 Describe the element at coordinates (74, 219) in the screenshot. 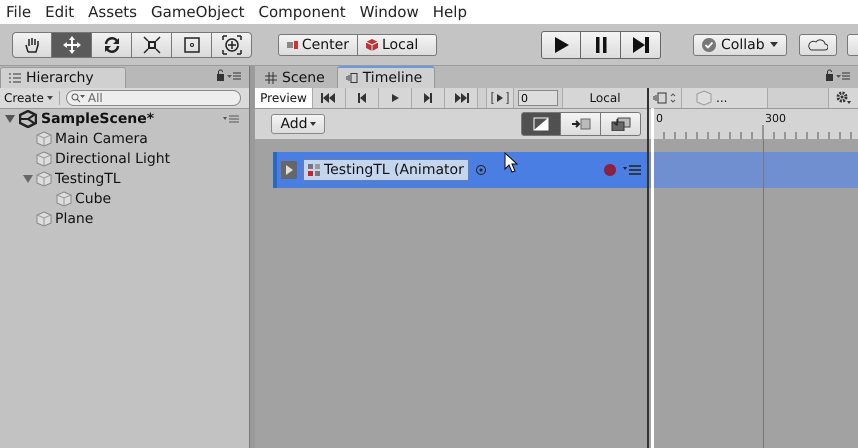

I see `hierarchy-item: Plane` at that location.